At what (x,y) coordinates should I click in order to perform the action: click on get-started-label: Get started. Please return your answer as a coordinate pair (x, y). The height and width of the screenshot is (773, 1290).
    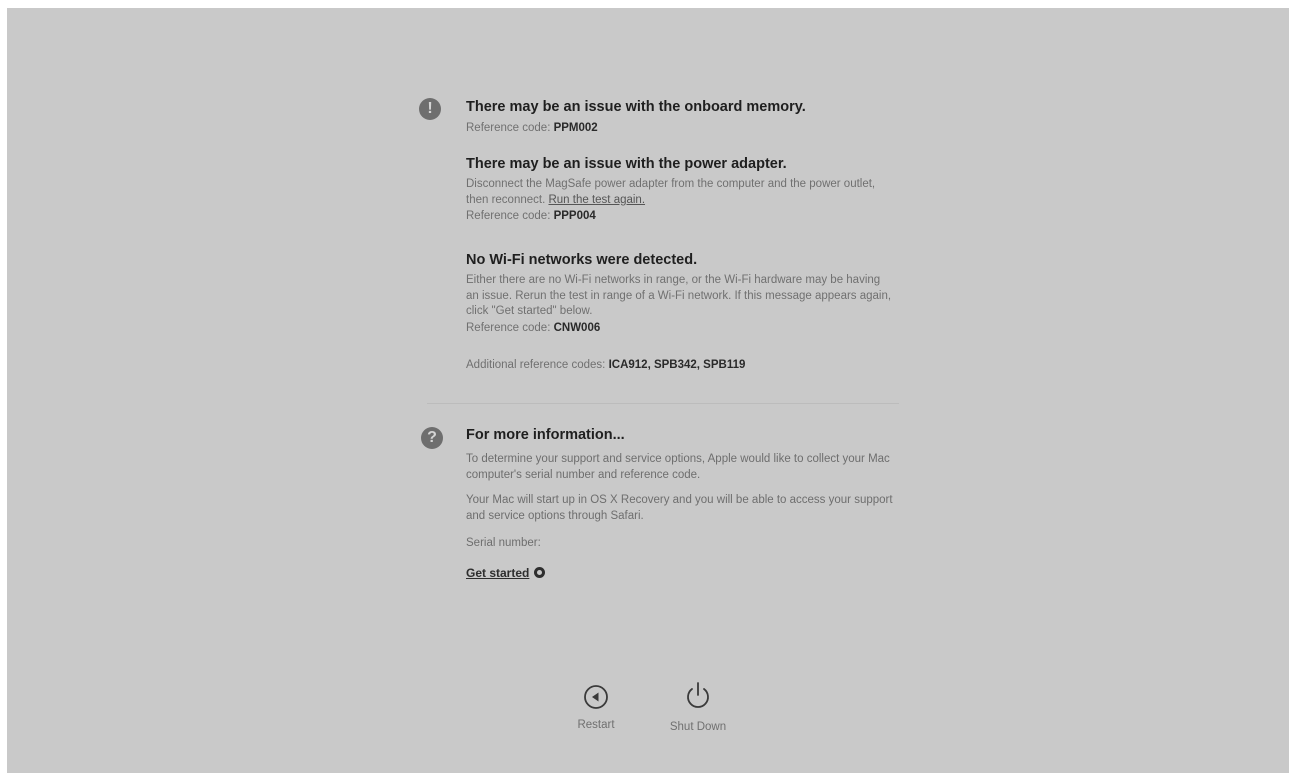
    Looking at the image, I should click on (497, 573).